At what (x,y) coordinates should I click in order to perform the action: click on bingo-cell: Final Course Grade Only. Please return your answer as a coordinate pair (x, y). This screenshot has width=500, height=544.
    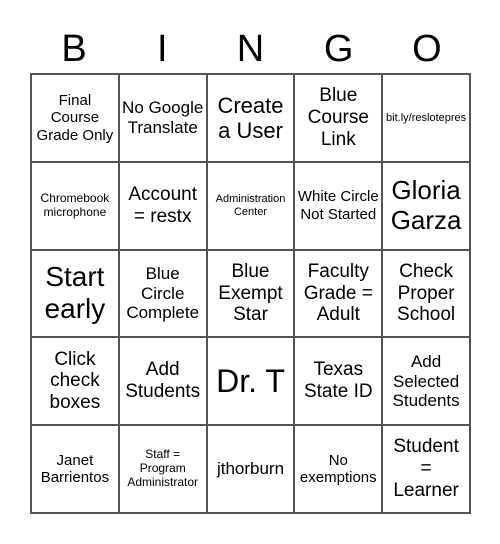
    Looking at the image, I should click on (75, 118).